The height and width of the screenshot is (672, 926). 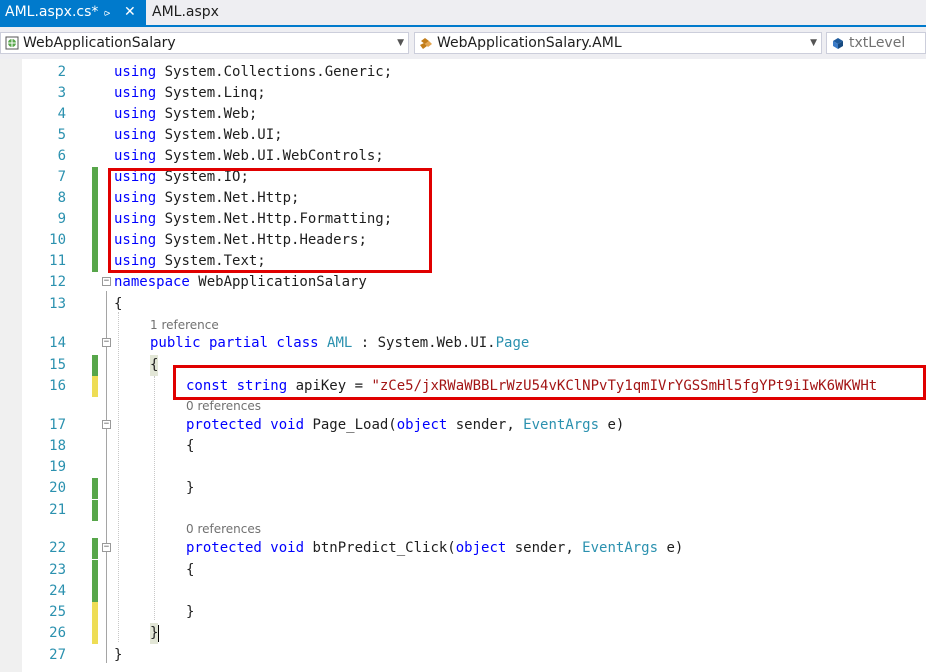 What do you see at coordinates (463, 446) in the screenshot?
I see `code-line: 18 {` at bounding box center [463, 446].